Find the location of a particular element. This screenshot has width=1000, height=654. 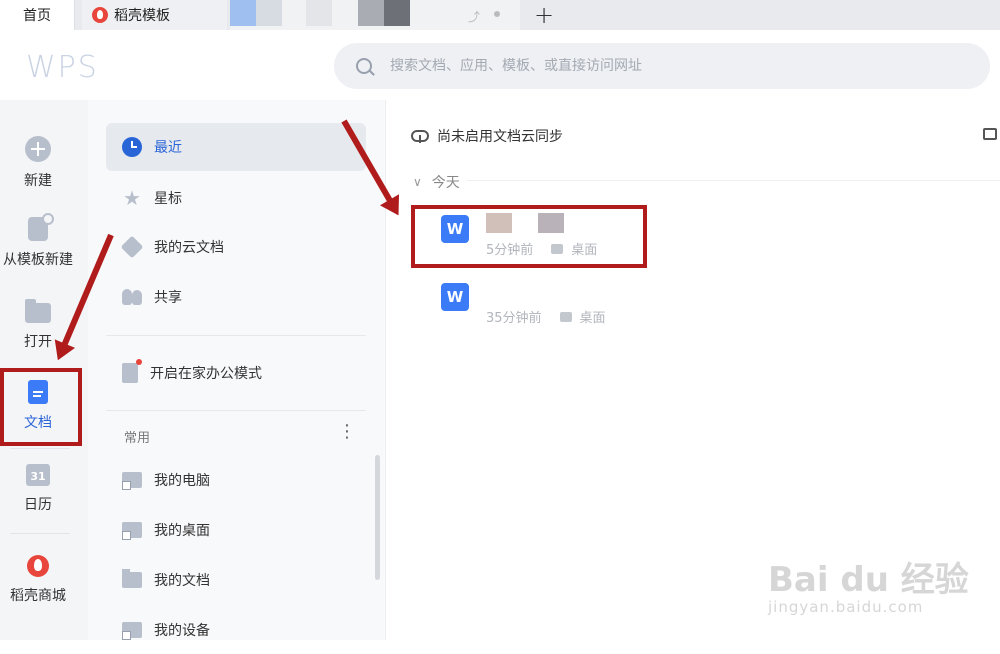

cloud-upload-icon is located at coordinates (420, 136).